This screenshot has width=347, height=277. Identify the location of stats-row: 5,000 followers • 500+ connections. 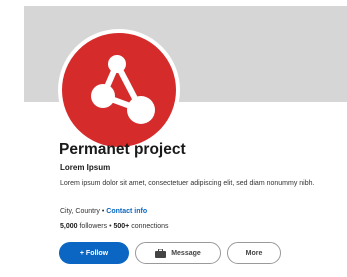
(114, 226).